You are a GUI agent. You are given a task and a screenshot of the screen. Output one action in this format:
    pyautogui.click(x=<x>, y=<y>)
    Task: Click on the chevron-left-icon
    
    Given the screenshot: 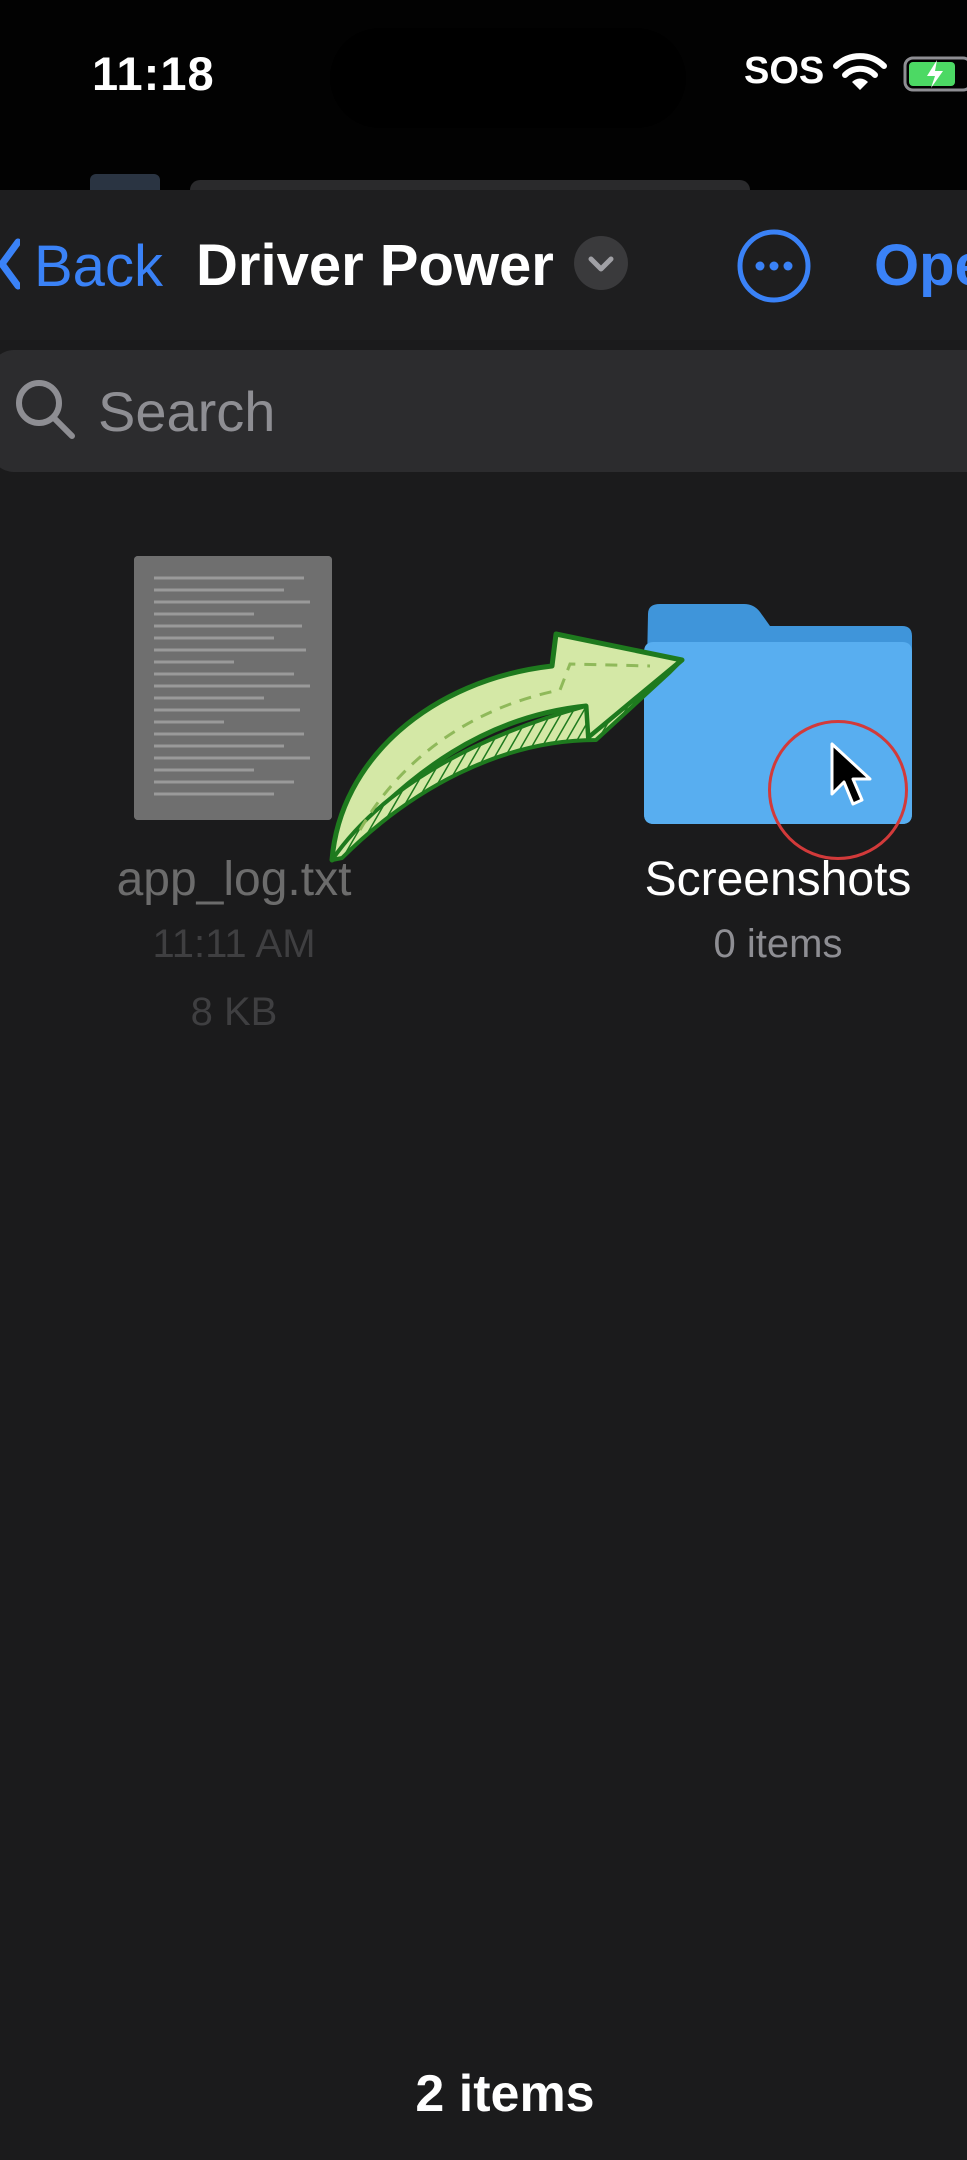 What is the action you would take?
    pyautogui.click(x=11, y=266)
    